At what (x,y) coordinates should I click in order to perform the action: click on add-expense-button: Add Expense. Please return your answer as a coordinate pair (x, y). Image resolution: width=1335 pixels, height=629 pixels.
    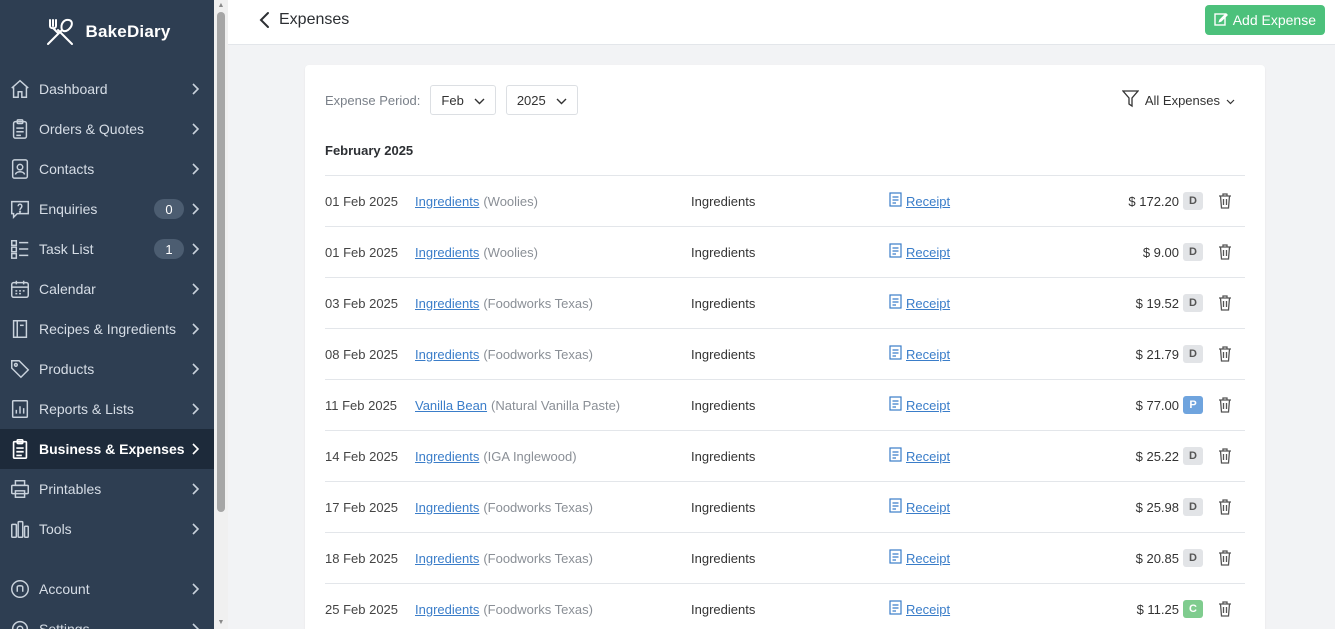
    Looking at the image, I should click on (1264, 20).